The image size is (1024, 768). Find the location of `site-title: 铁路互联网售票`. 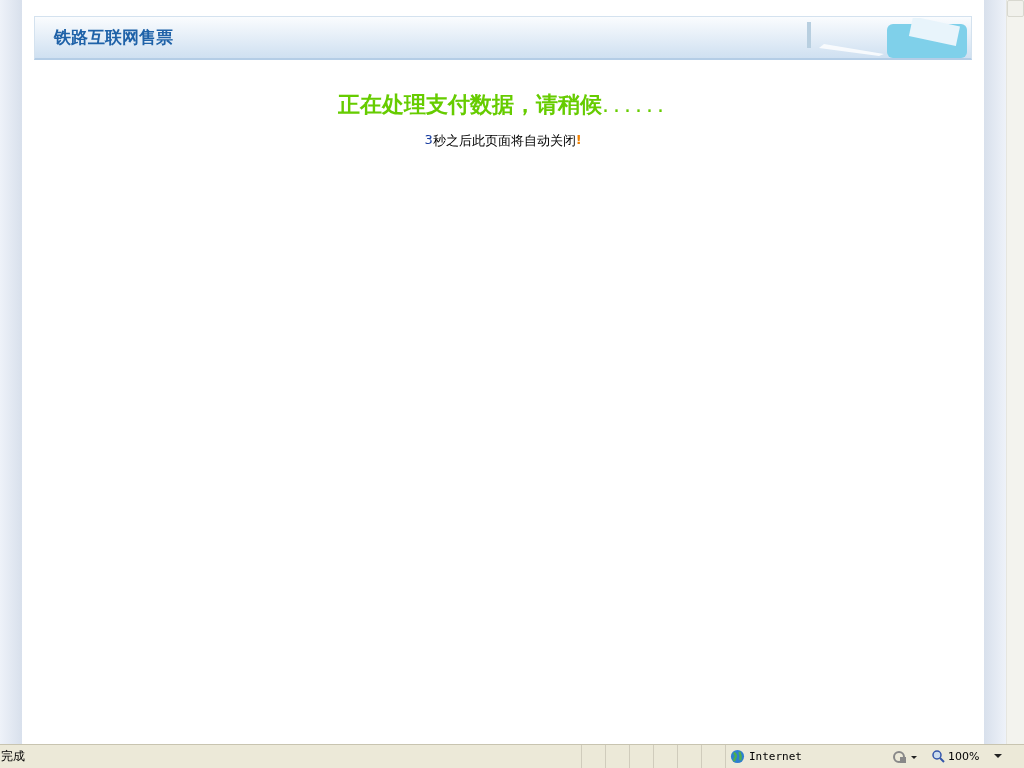

site-title: 铁路互联网售票 is located at coordinates (113, 37).